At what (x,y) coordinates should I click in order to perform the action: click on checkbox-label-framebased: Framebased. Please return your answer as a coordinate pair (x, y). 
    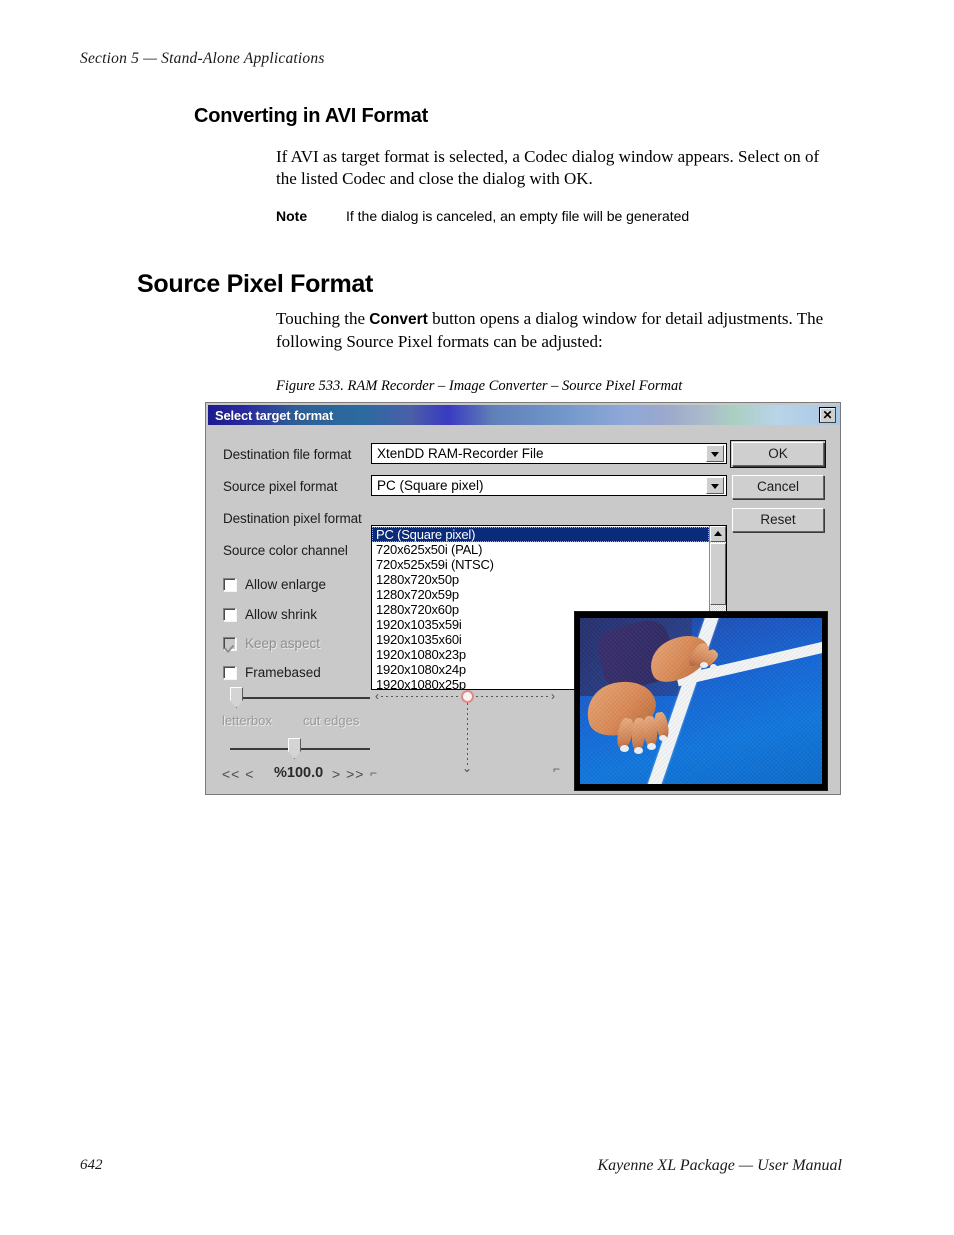
    Looking at the image, I should click on (283, 672).